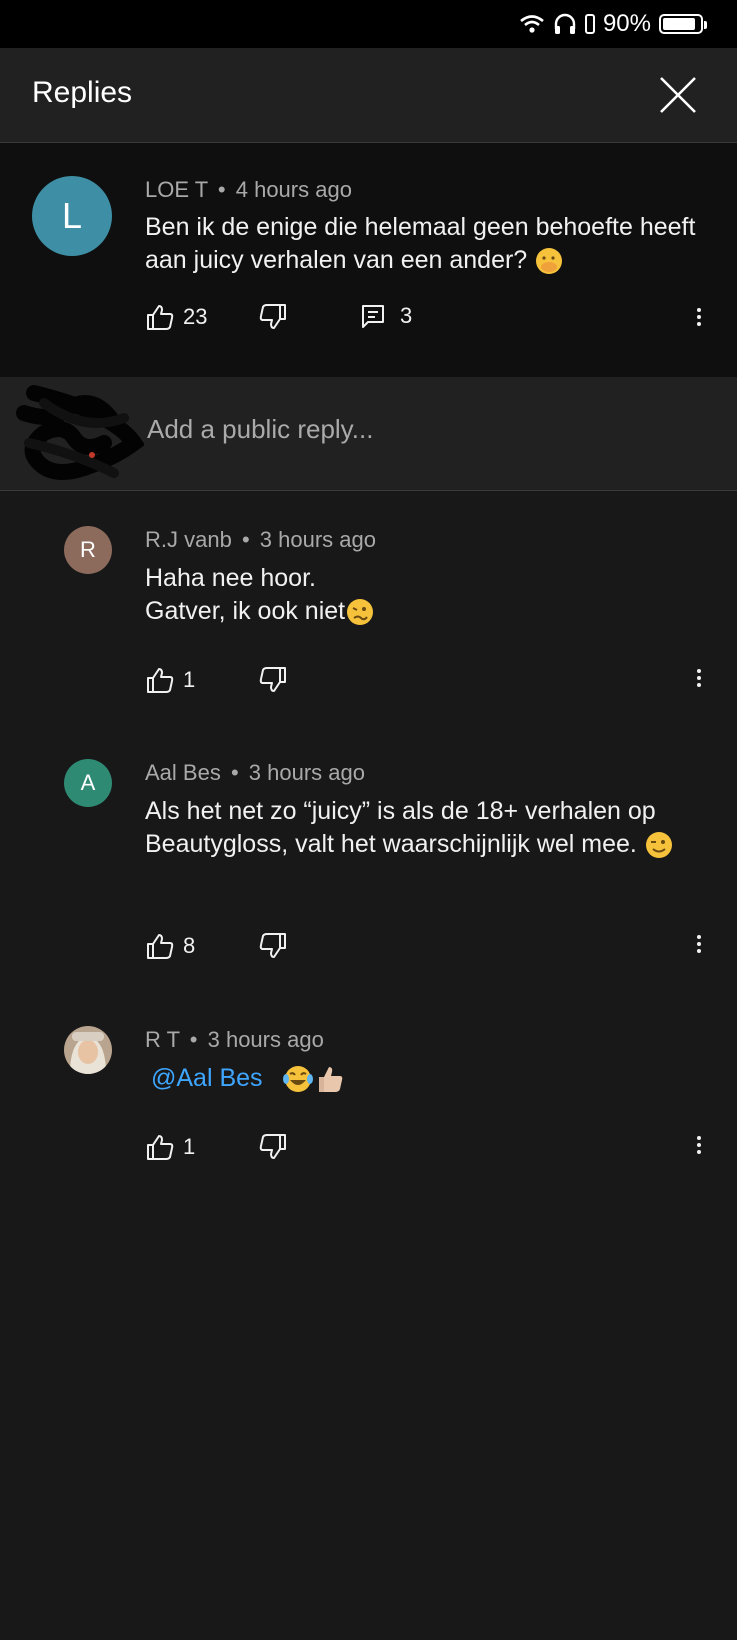 The image size is (737, 1640). I want to click on avatar: L, so click(72, 216).